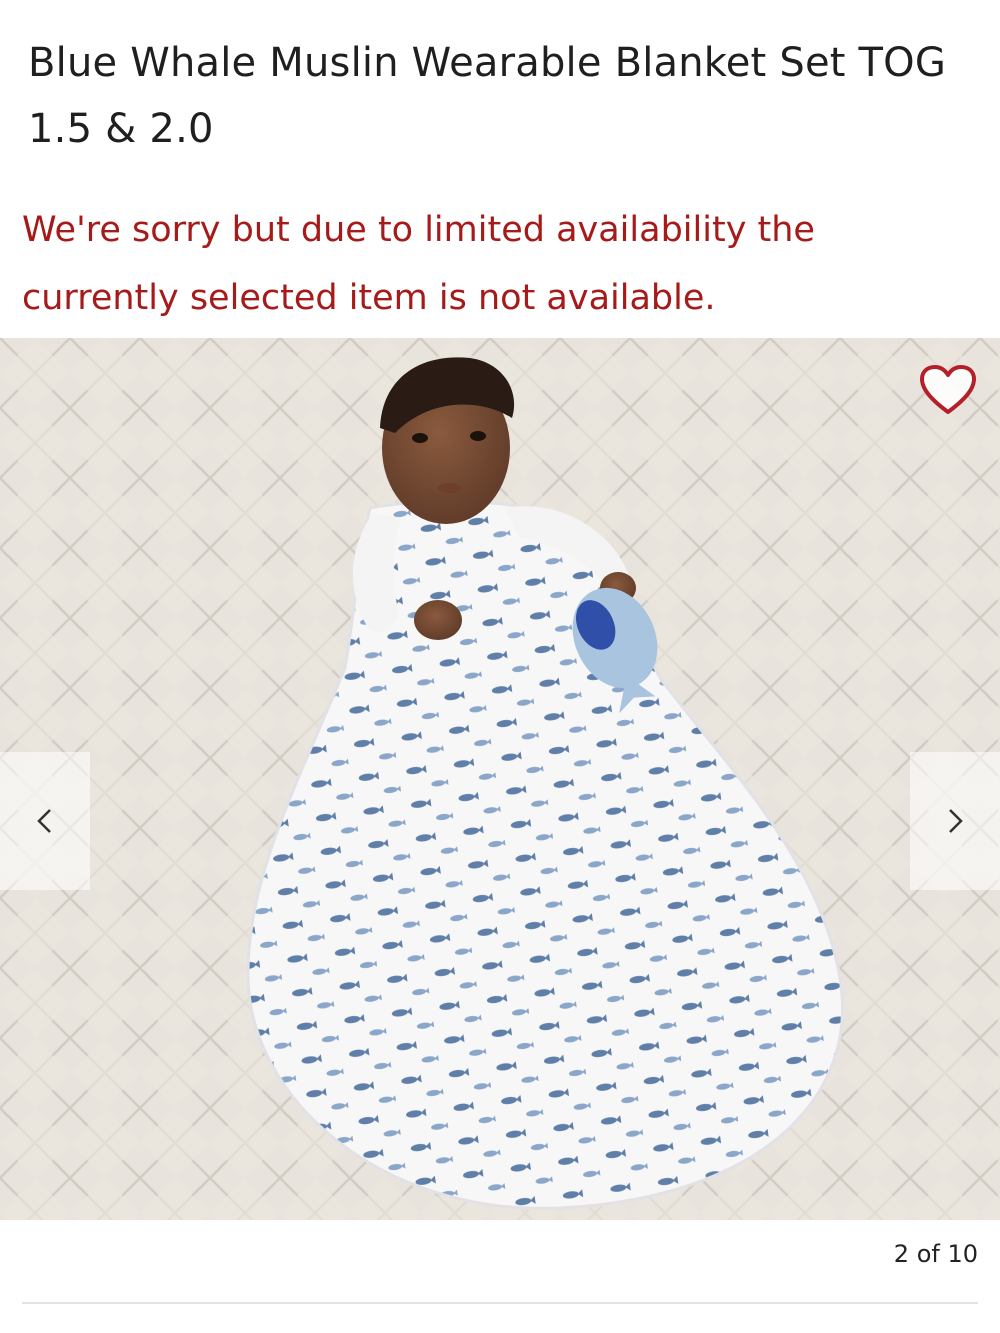 This screenshot has width=1000, height=1333. I want to click on chevron-right-icon, so click(956, 821).